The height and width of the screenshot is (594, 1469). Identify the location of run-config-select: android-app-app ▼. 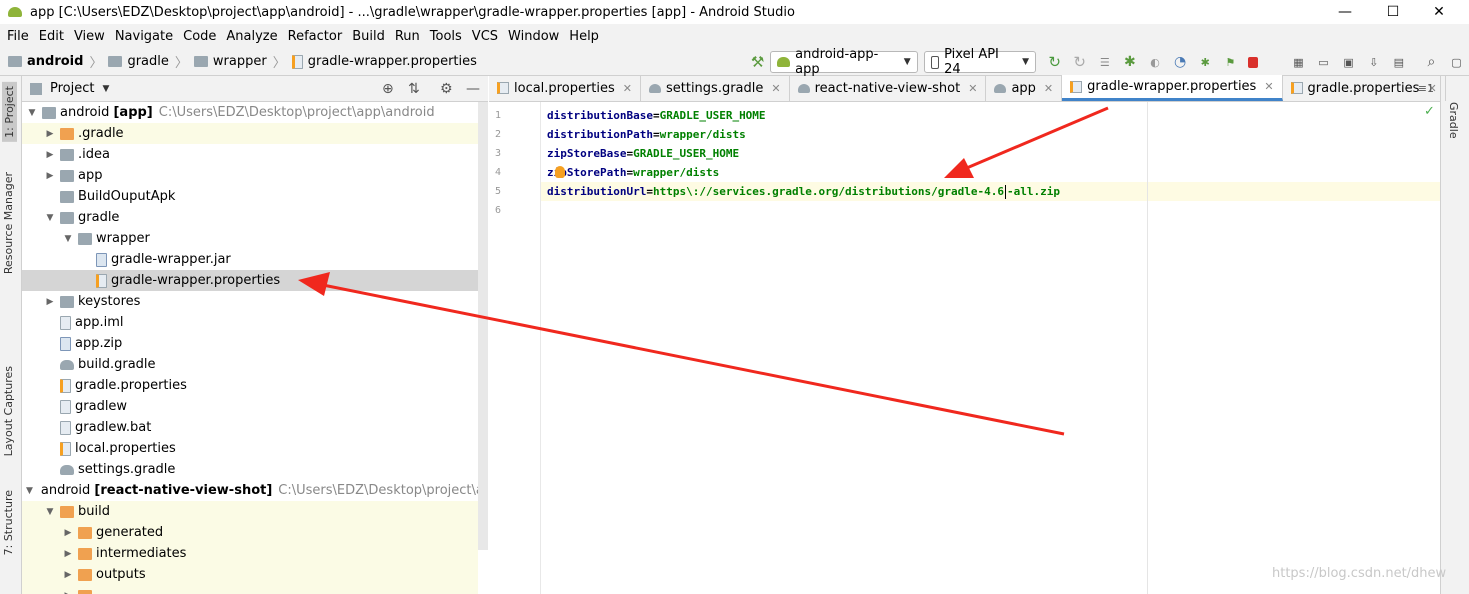
(844, 62).